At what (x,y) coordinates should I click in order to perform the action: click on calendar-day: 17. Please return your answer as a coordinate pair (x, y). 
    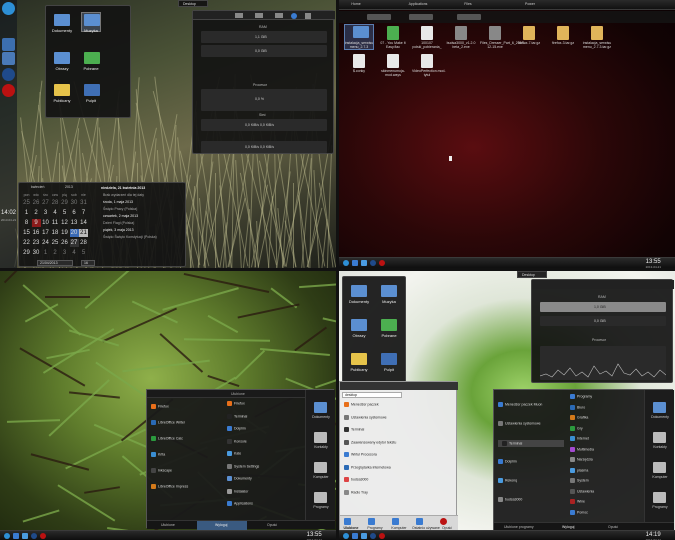
    Looking at the image, I should click on (45, 233).